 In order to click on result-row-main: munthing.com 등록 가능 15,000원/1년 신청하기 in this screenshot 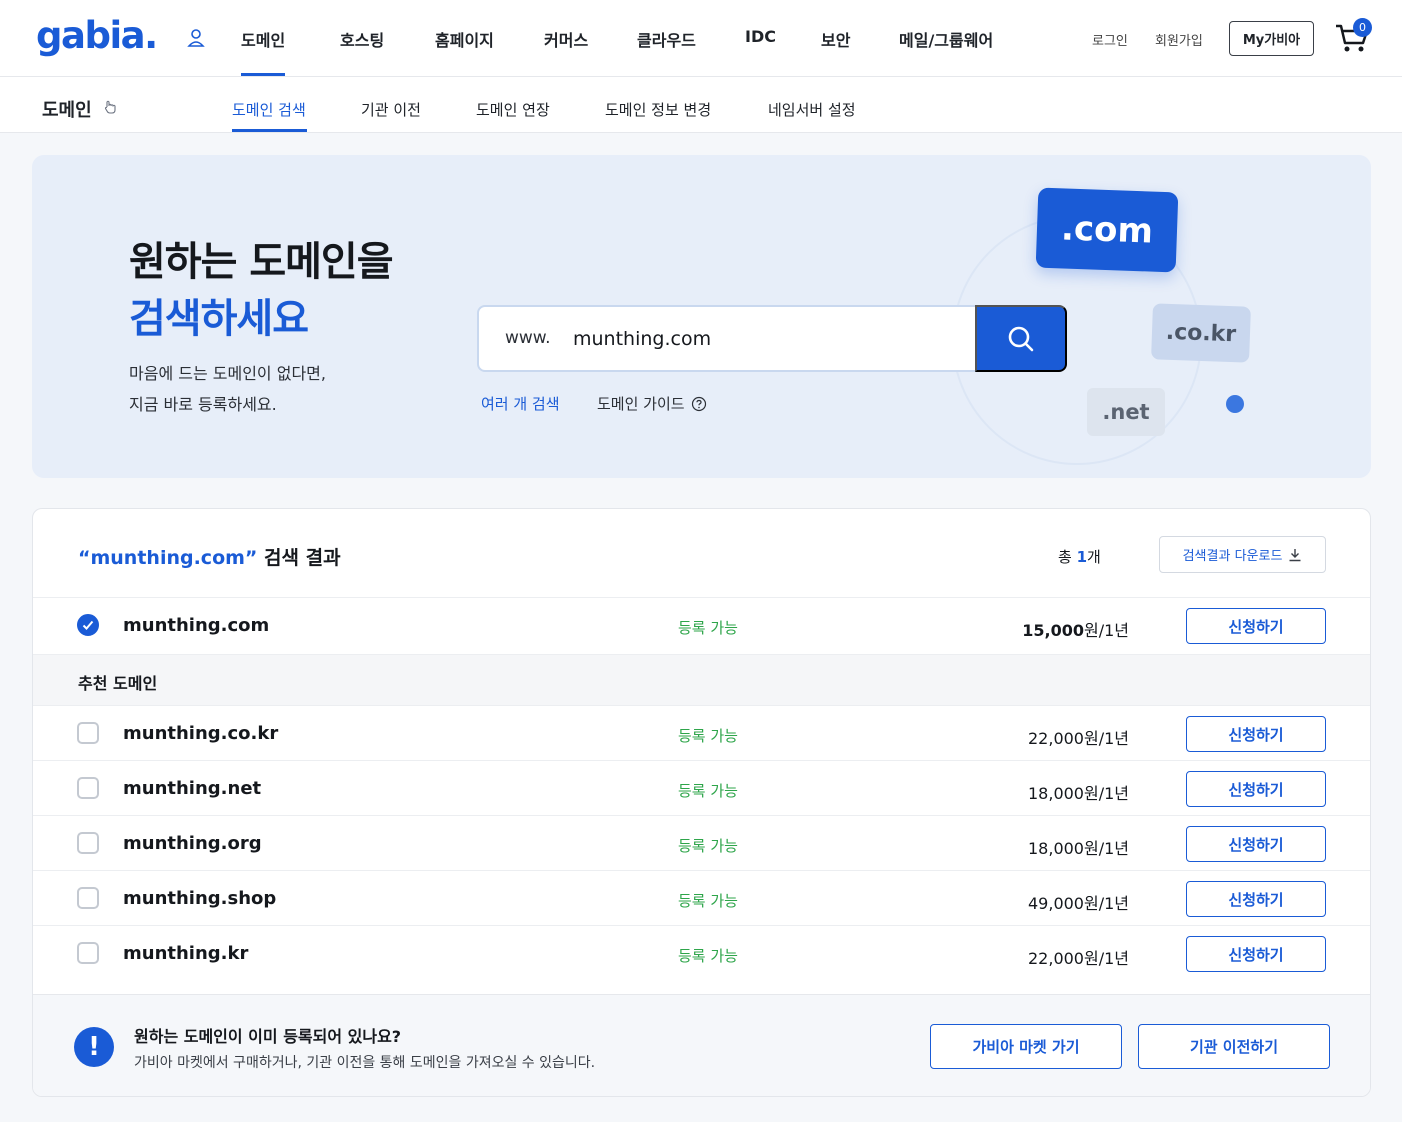, I will do `click(701, 624)`.